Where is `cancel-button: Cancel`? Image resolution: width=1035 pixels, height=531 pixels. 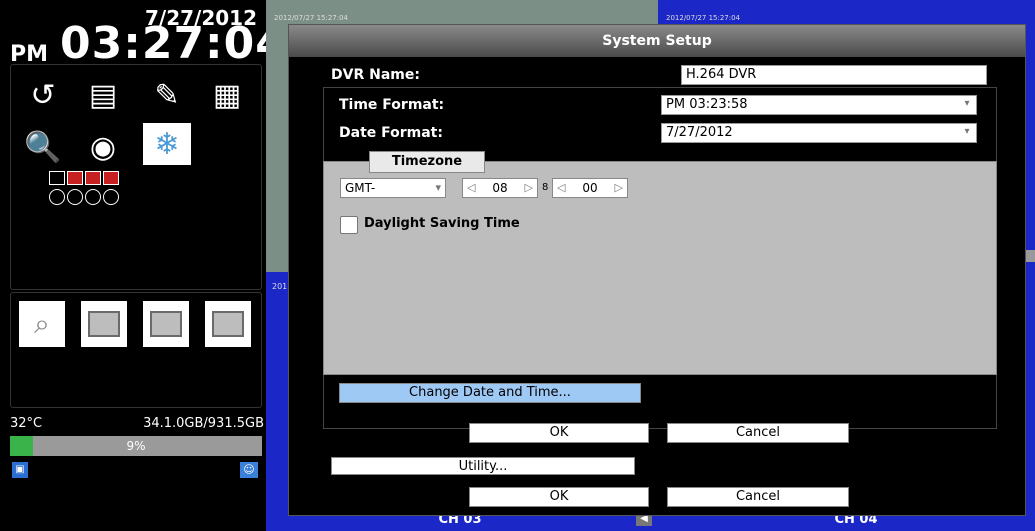 cancel-button: Cancel is located at coordinates (758, 497).